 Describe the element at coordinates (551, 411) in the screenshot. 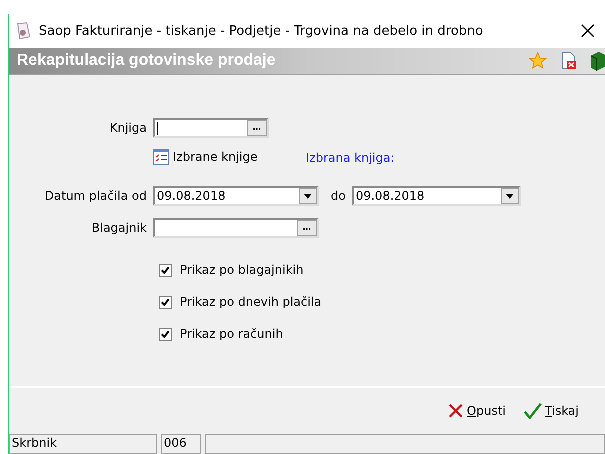

I see `print-button: Tiskaj` at that location.